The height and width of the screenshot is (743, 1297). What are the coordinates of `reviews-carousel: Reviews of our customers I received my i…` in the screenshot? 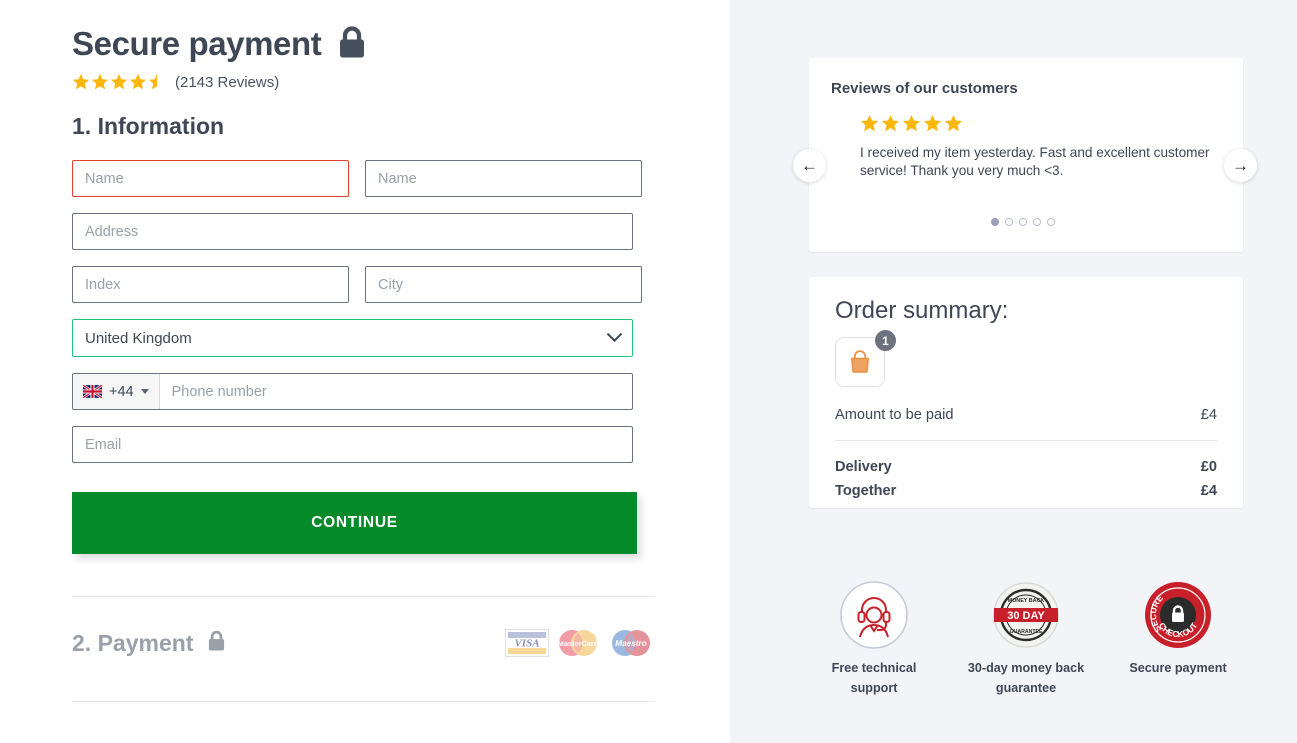 It's located at (1026, 155).